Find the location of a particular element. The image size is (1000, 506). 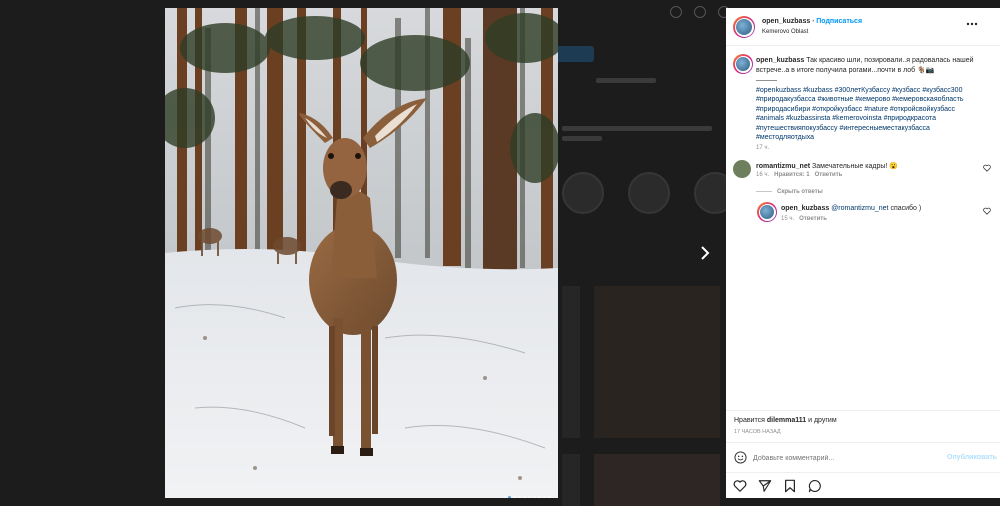

likes-prefix: Нравится is located at coordinates (749, 420).